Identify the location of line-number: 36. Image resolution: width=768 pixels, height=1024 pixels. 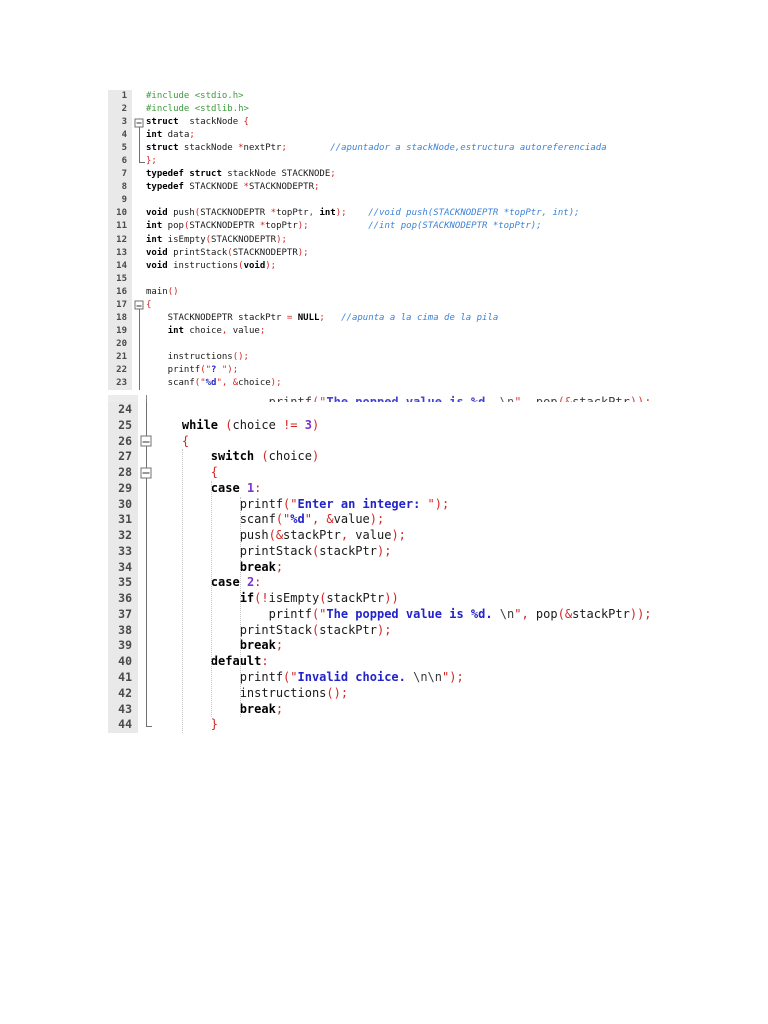
(123, 599).